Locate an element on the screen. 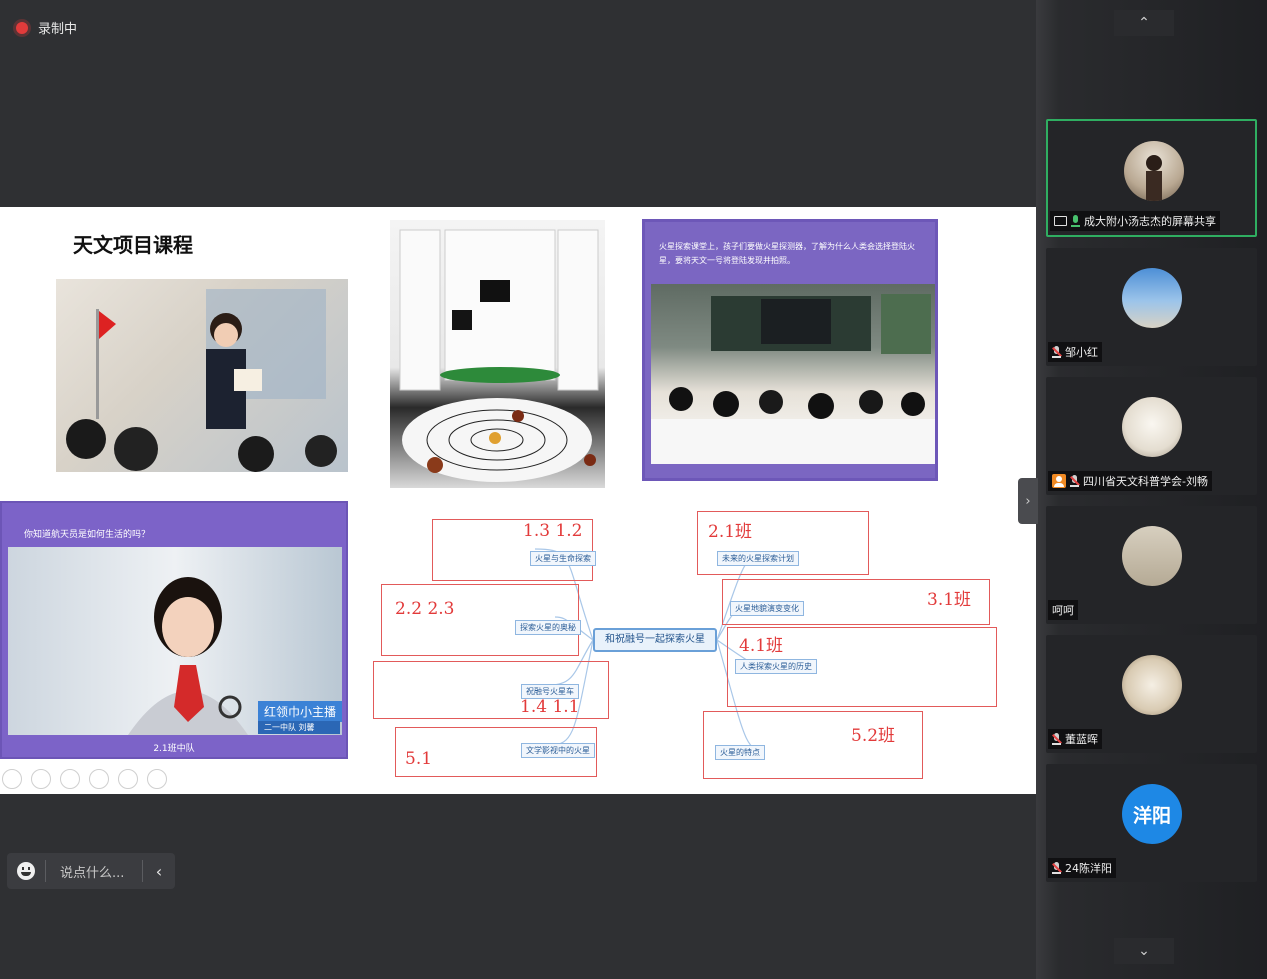  mindmap-branch-node: 未来的火星探索计划 is located at coordinates (758, 558).